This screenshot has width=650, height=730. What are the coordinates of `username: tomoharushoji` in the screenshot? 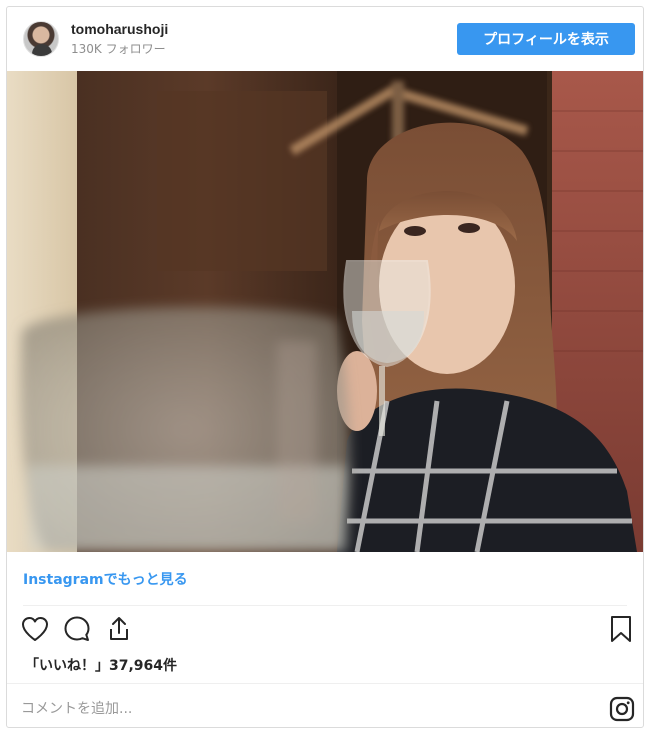 It's located at (119, 29).